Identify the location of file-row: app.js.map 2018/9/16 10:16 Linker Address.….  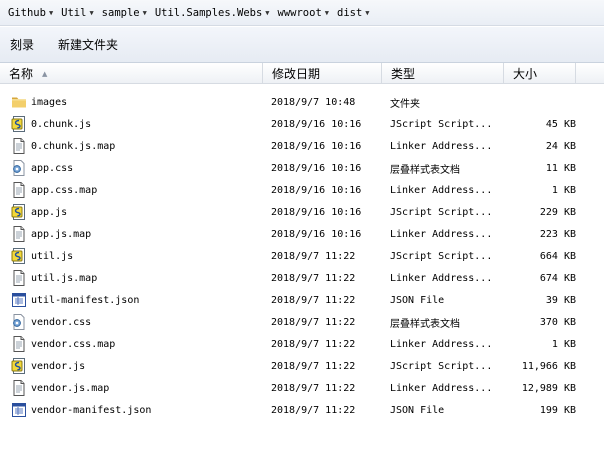
(302, 234).